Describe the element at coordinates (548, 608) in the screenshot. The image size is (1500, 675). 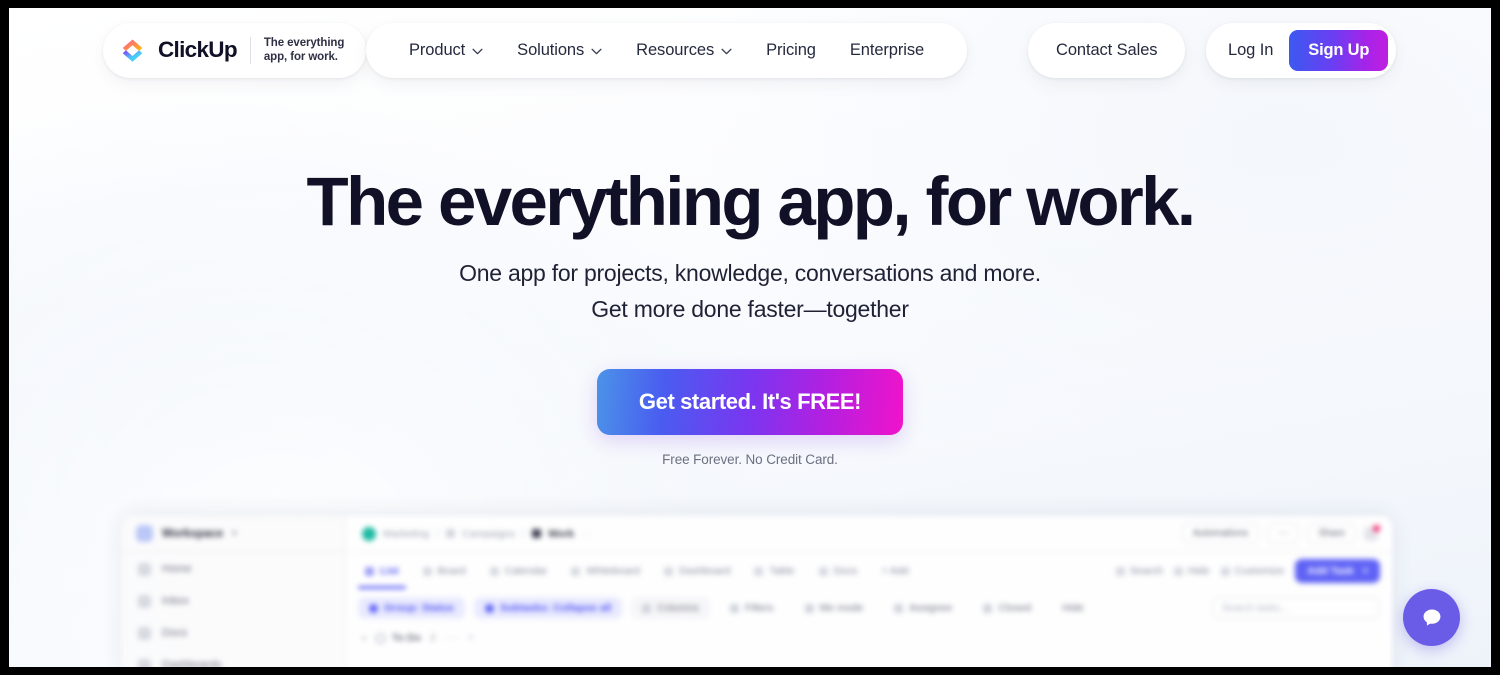
I see `filter-subtasks: Subtasks: Collapse all` at that location.